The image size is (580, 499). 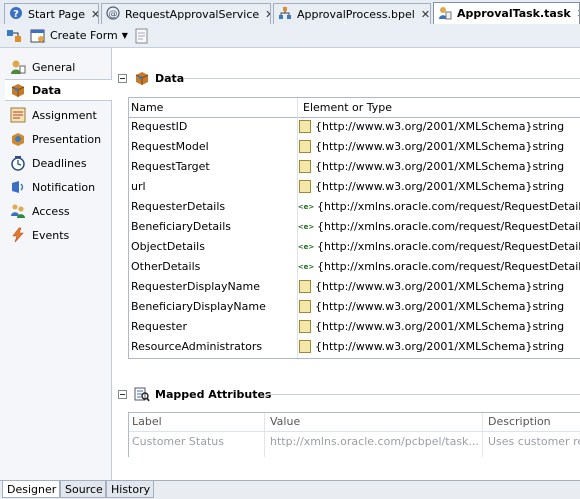 What do you see at coordinates (51, 235) in the screenshot?
I see `nav-label: Events` at bounding box center [51, 235].